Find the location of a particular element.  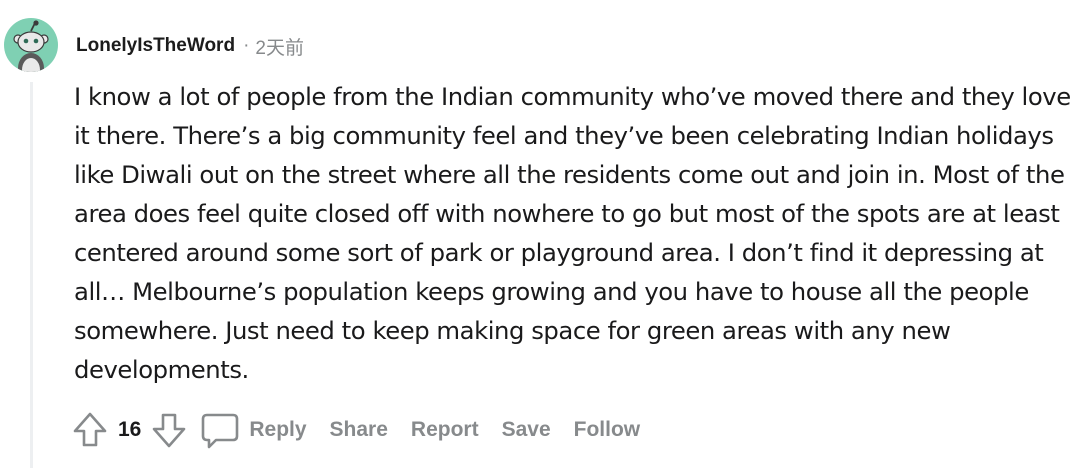

arrow-down-outline-icon is located at coordinates (169, 430).